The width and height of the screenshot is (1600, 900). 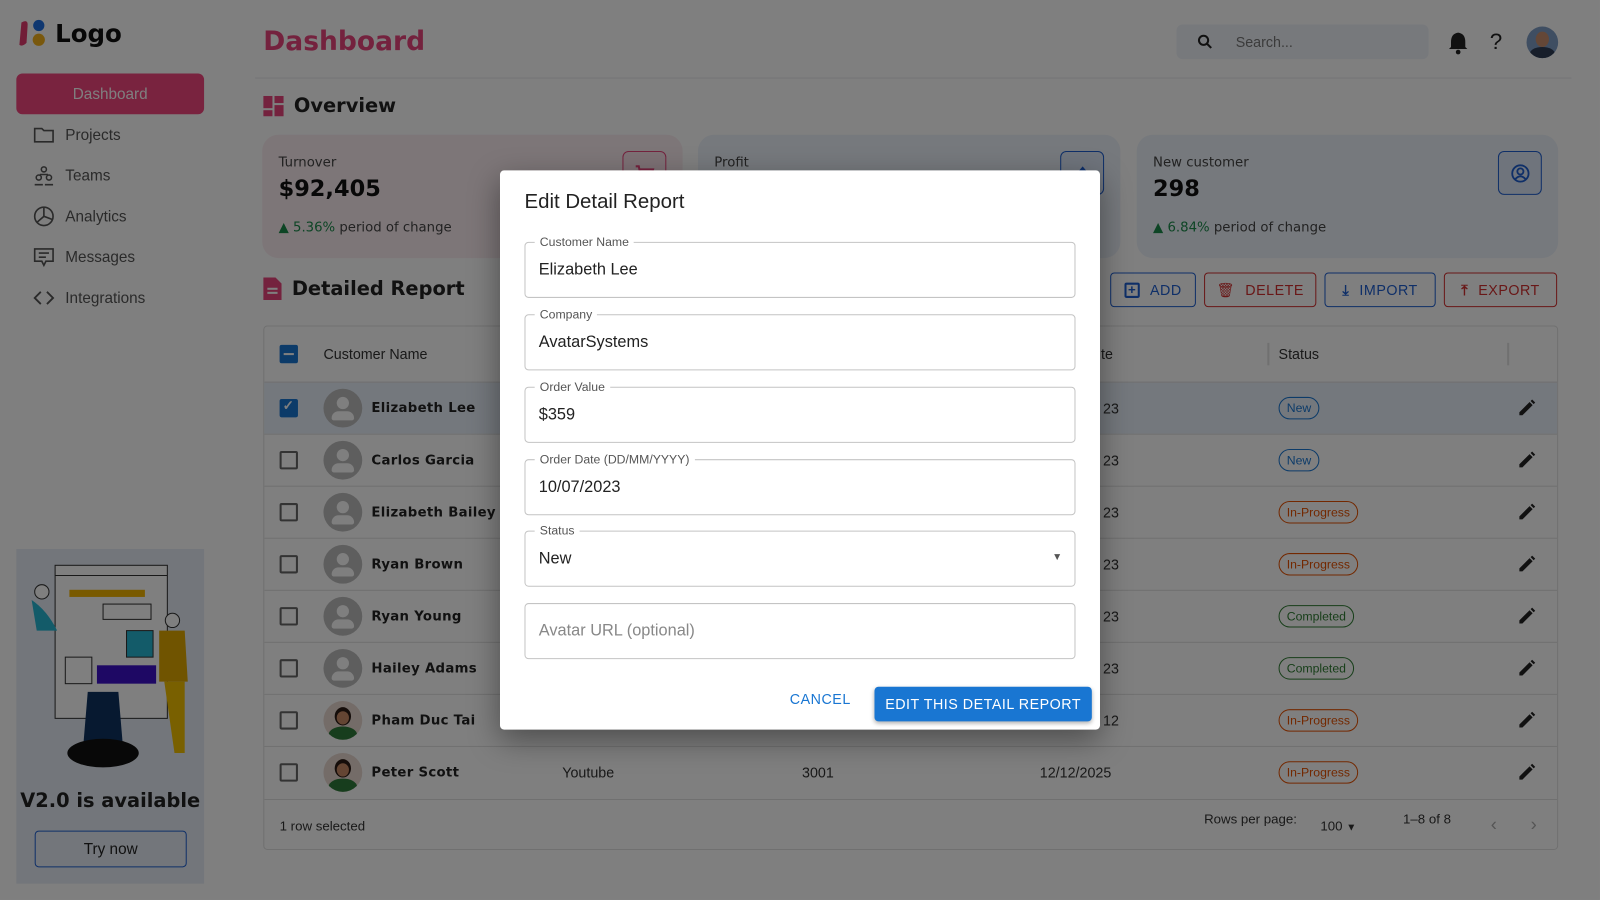 What do you see at coordinates (800, 555) in the screenshot?
I see `status-select: Status New ▼` at bounding box center [800, 555].